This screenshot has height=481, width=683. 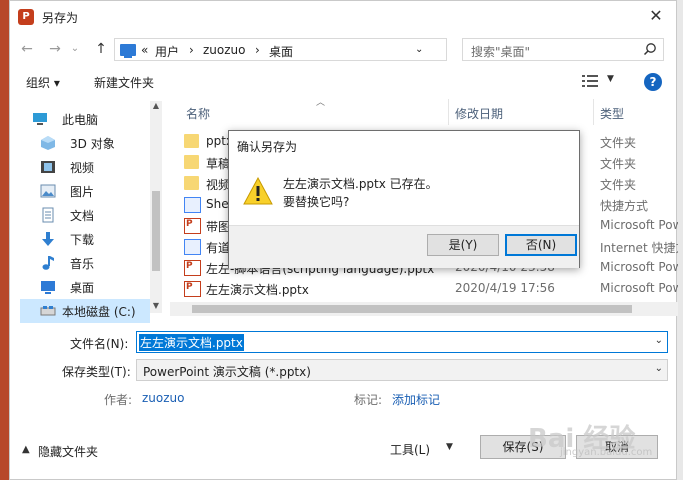 I want to click on sidebar-item-3d-objects: 3D 对象, so click(x=101, y=143).